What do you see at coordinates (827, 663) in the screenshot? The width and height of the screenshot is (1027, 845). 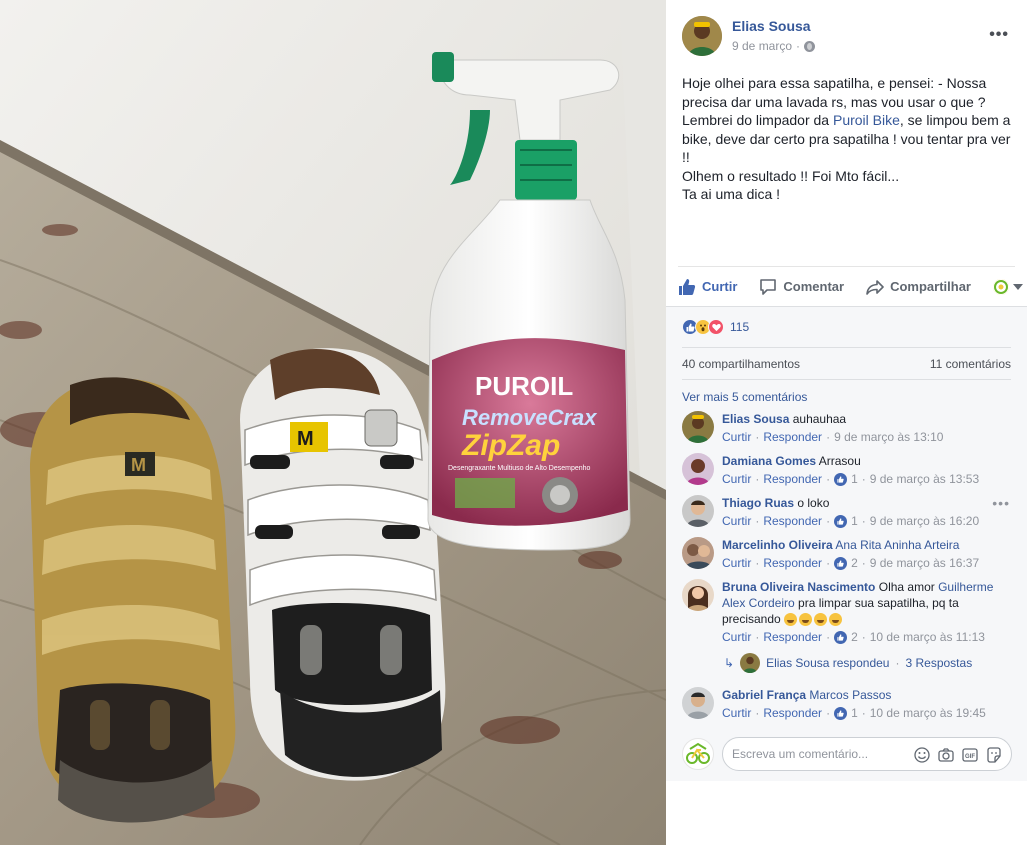 I see `reply-author: Elias Sousa respondeu` at bounding box center [827, 663].